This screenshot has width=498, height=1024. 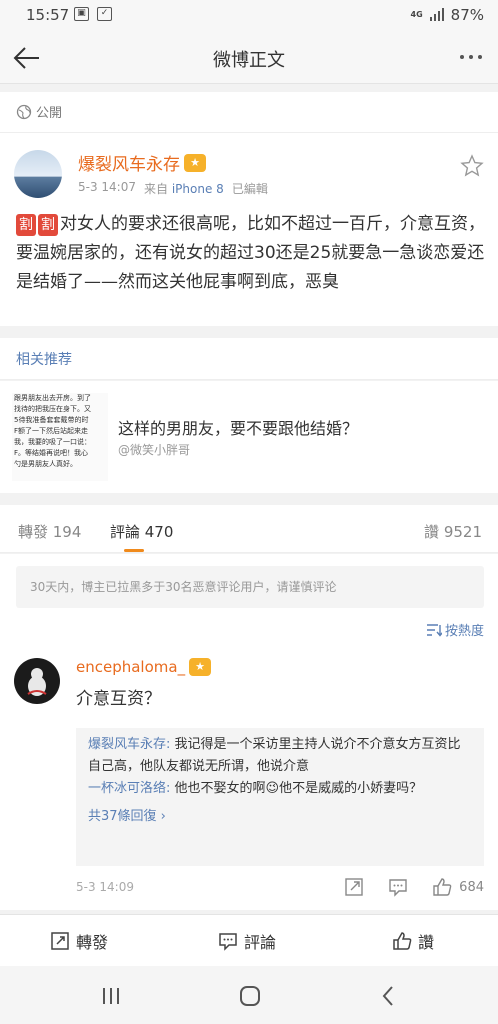 I want to click on comment-actions: 684, so click(x=413, y=887).